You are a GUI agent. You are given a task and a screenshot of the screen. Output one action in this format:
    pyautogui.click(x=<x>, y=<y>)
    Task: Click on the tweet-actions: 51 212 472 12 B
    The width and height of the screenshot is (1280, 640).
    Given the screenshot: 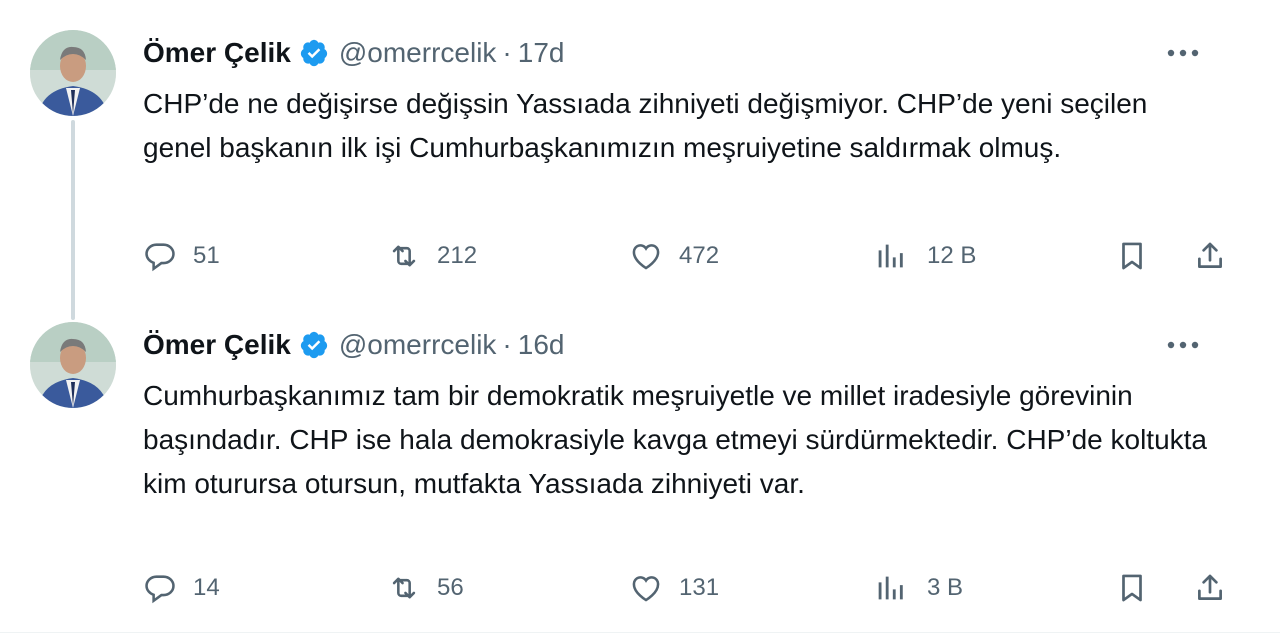 What is the action you would take?
    pyautogui.click(x=698, y=256)
    